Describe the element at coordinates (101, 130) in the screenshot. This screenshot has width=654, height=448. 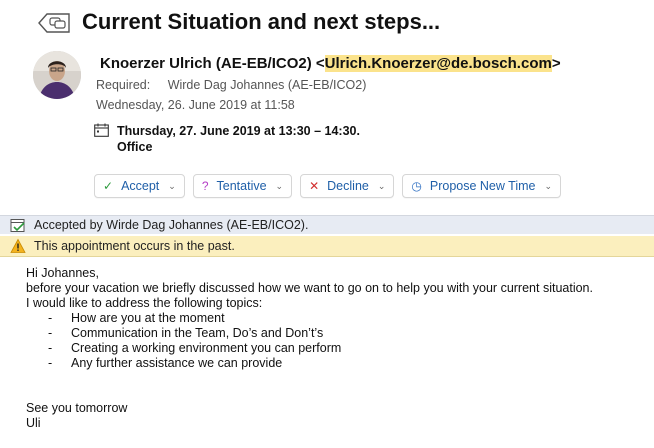
I see `calendar-icon` at that location.